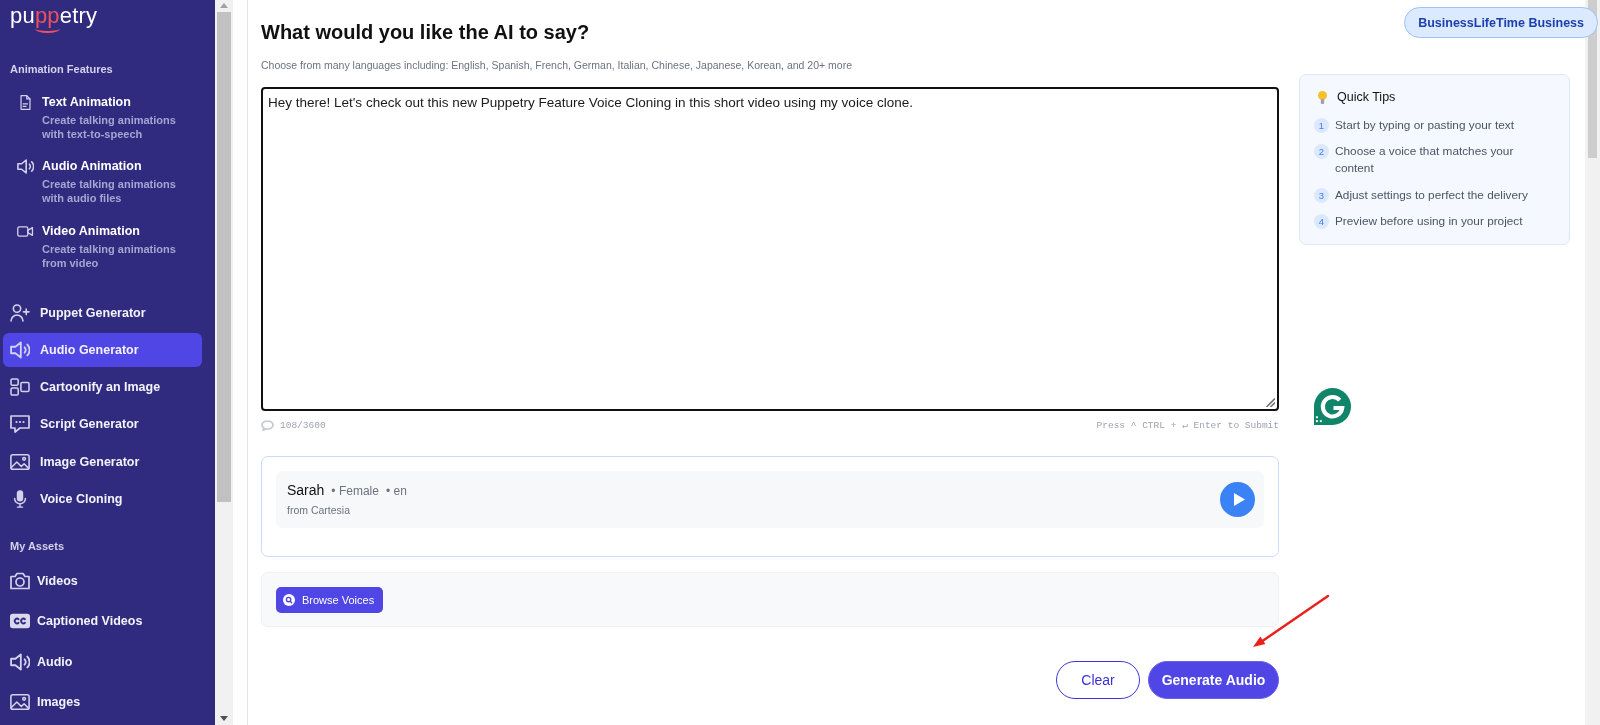  I want to click on letter-g-icon, so click(1332, 406).